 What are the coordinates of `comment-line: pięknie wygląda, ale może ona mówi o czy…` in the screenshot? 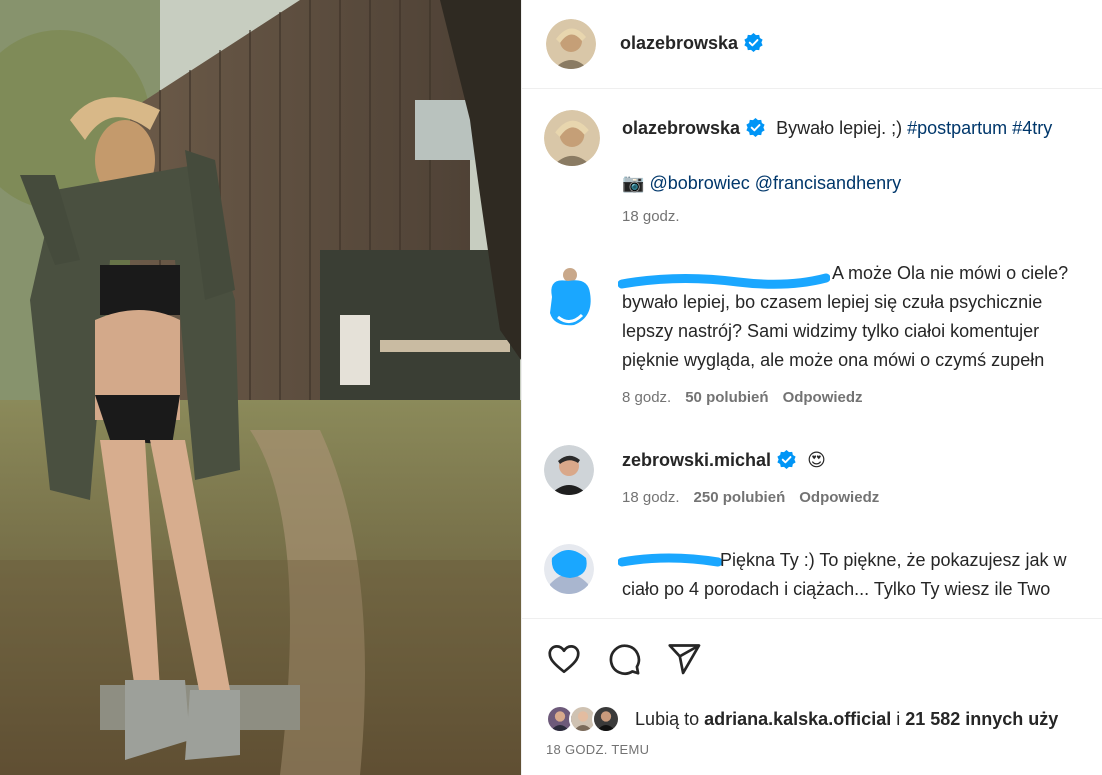 It's located at (833, 360).